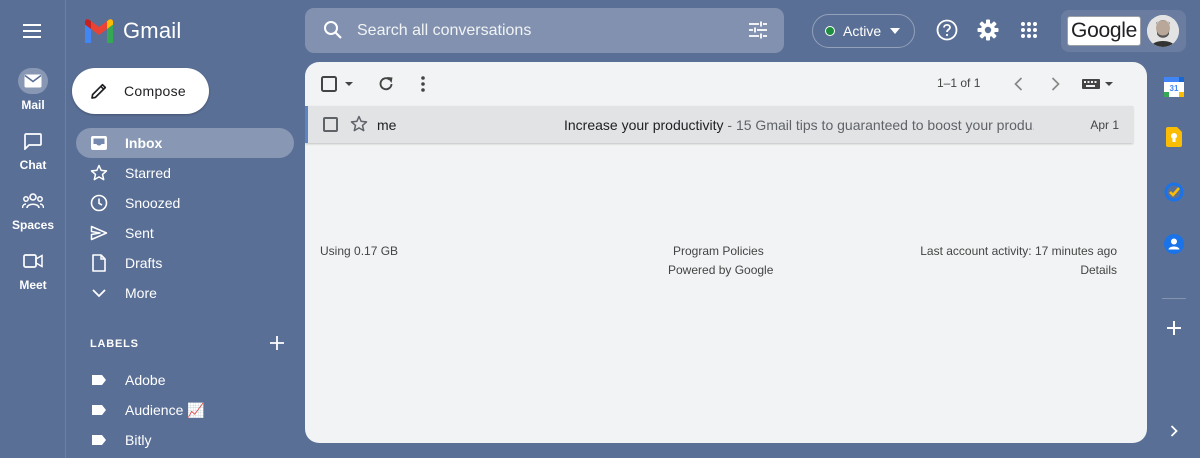 This screenshot has width=1200, height=458. I want to click on hamburger-icon, so click(32, 31).